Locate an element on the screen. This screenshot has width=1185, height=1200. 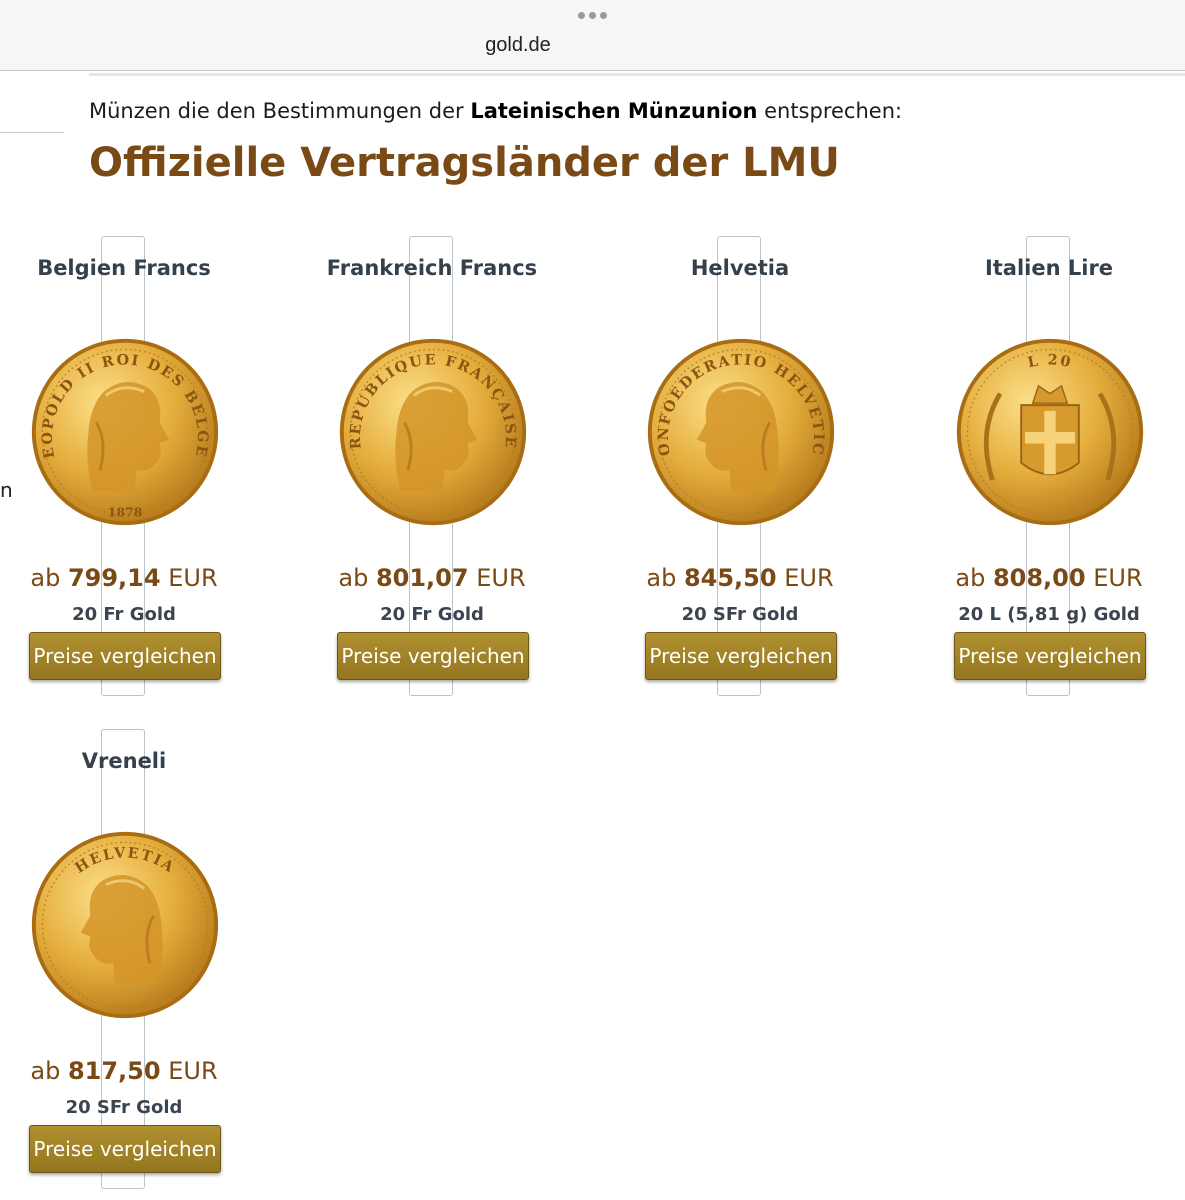
product-price: ab 808,00 EUR is located at coordinates (1049, 578).